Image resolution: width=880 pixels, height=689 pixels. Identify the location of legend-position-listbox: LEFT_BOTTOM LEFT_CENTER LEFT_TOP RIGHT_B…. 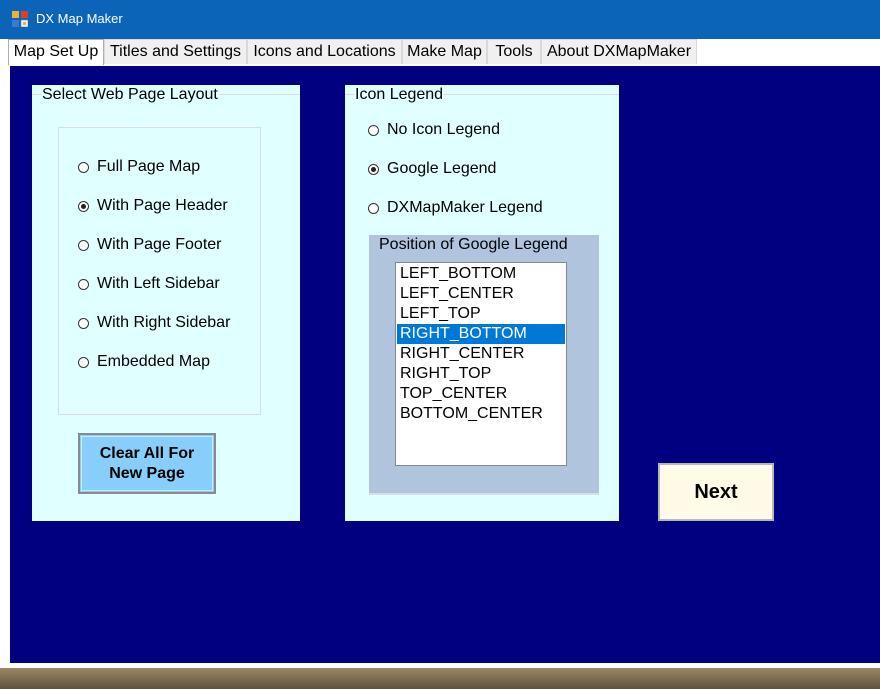
(481, 364).